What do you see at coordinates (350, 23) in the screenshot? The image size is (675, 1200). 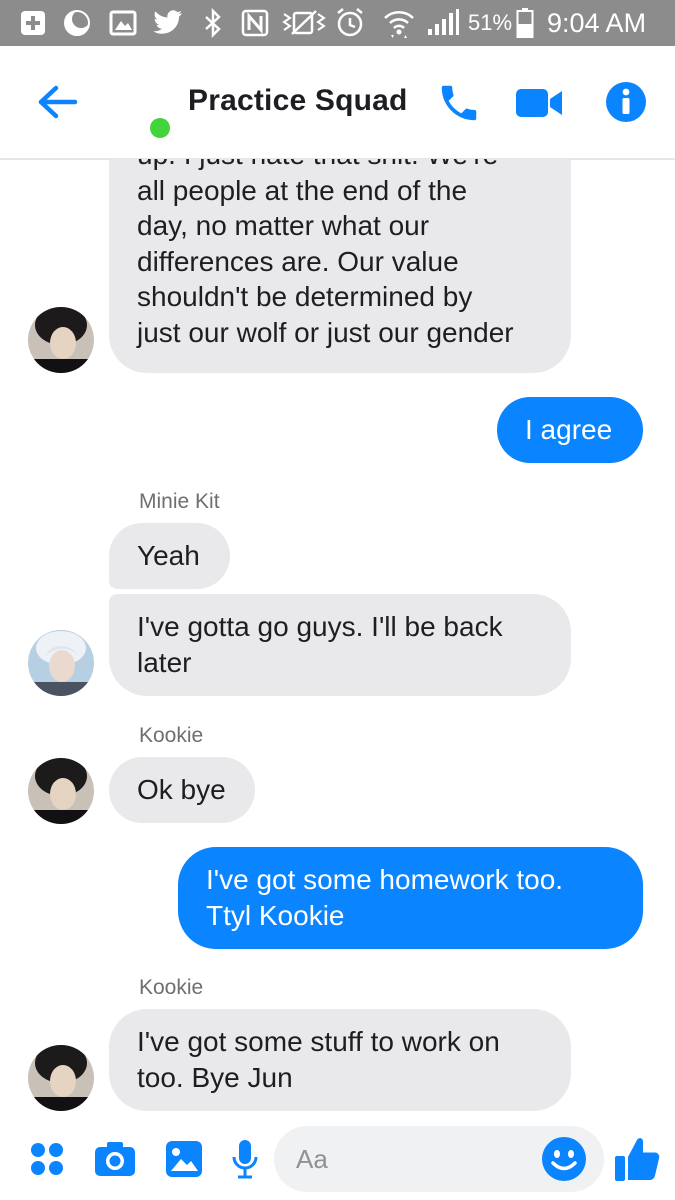 I see `alarm-icon` at bounding box center [350, 23].